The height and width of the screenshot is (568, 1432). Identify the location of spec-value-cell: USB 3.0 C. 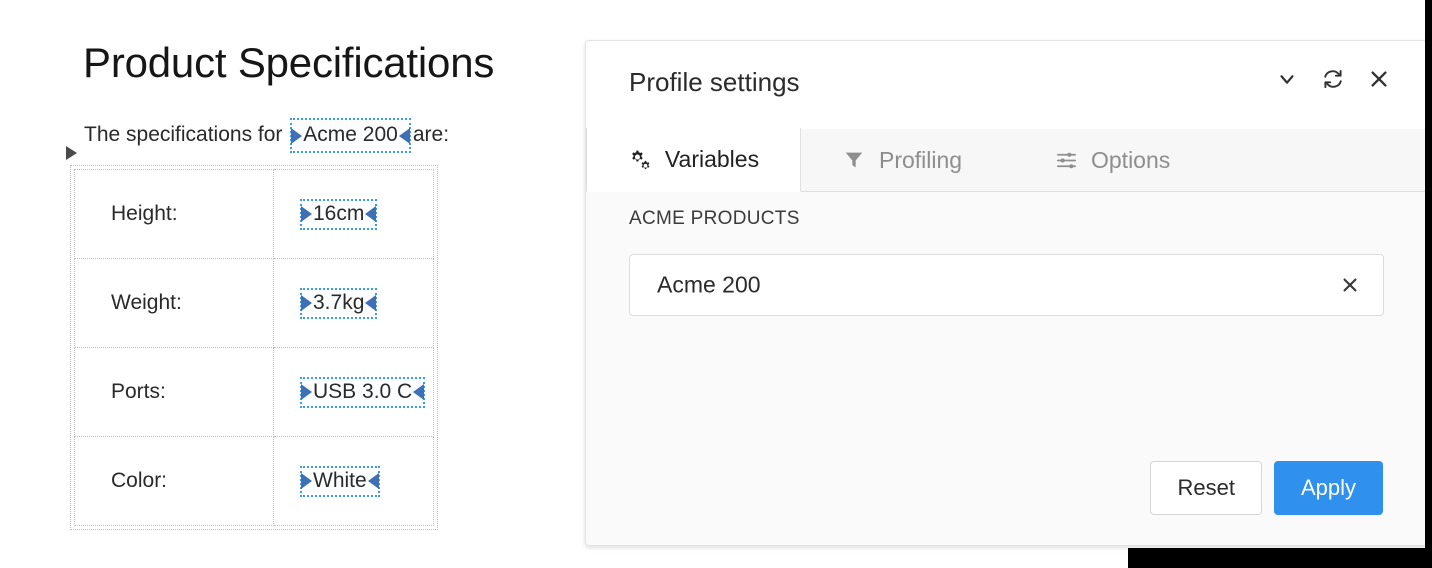
(353, 392).